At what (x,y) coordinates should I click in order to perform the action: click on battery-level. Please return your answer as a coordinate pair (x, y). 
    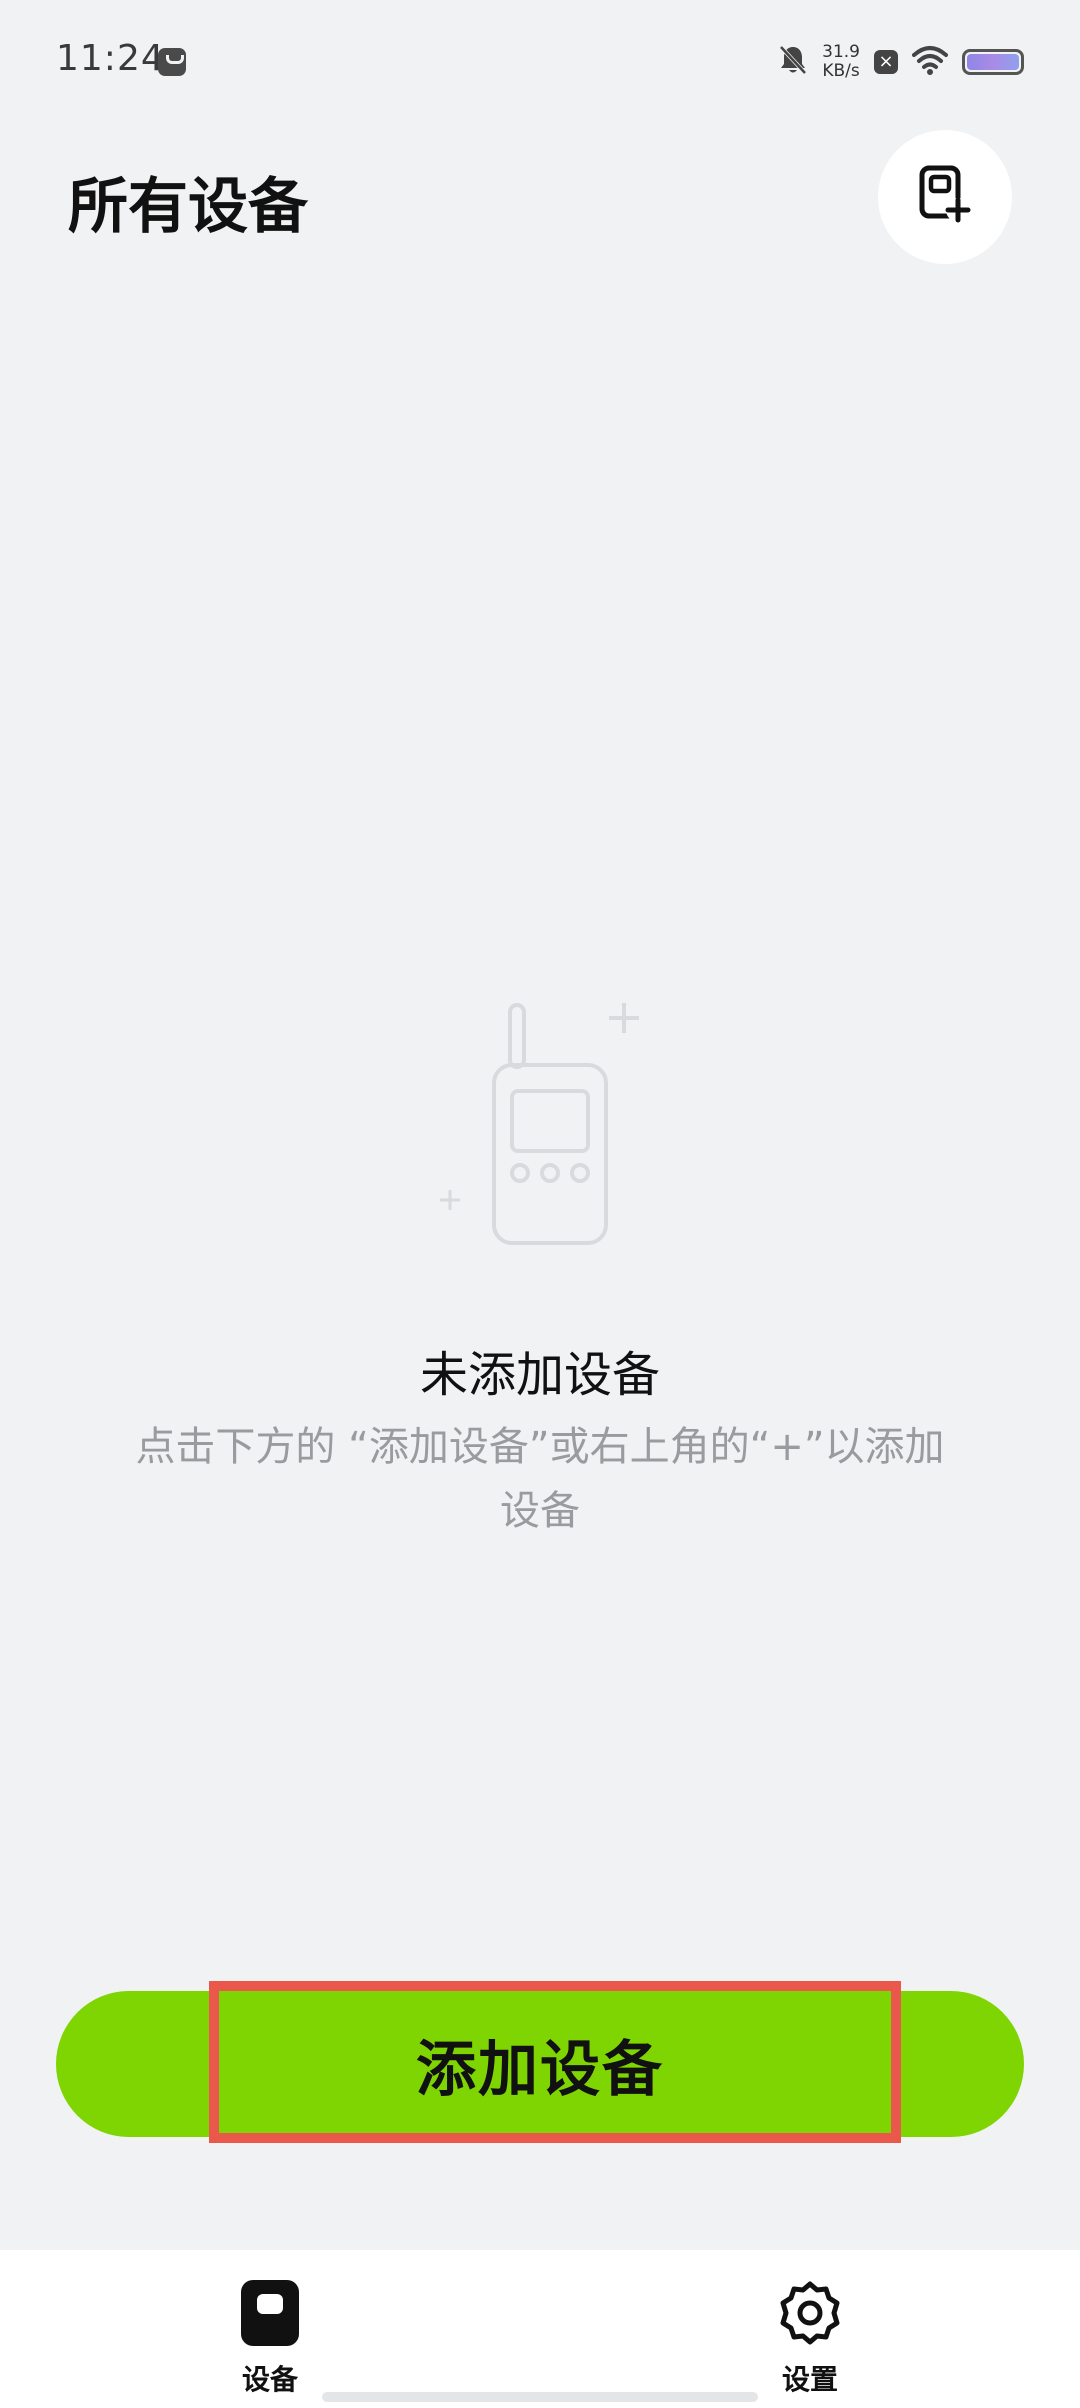
    Looking at the image, I should click on (993, 62).